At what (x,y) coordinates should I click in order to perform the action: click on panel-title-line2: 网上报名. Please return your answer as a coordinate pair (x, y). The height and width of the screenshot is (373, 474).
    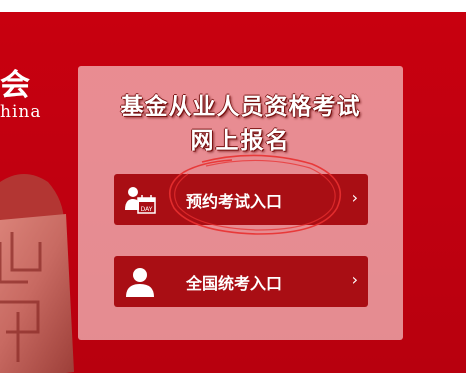
    Looking at the image, I should click on (240, 140).